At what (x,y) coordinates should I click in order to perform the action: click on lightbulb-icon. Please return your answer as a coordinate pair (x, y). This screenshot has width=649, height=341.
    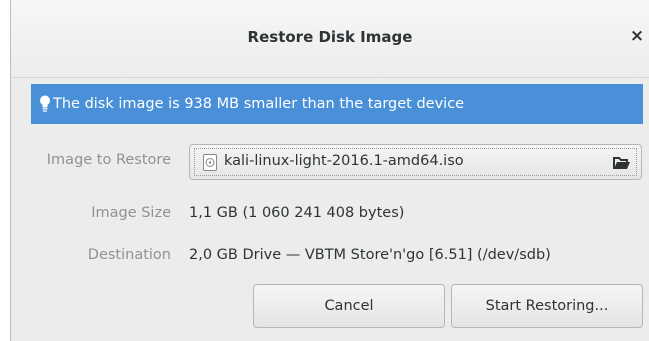
    Looking at the image, I should click on (45, 103).